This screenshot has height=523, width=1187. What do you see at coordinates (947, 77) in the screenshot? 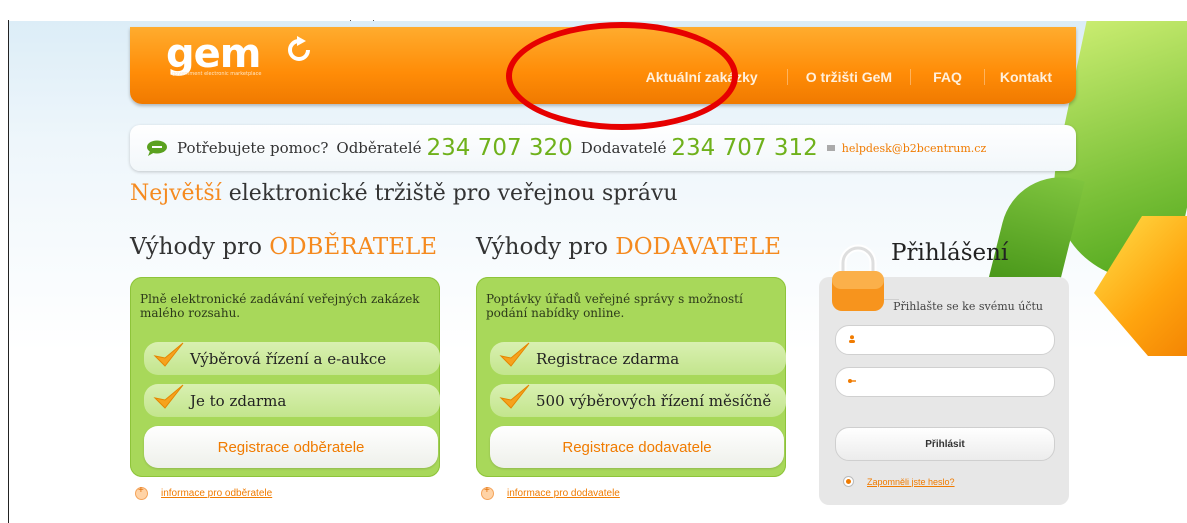
I see `nav-faq: FAQ` at bounding box center [947, 77].